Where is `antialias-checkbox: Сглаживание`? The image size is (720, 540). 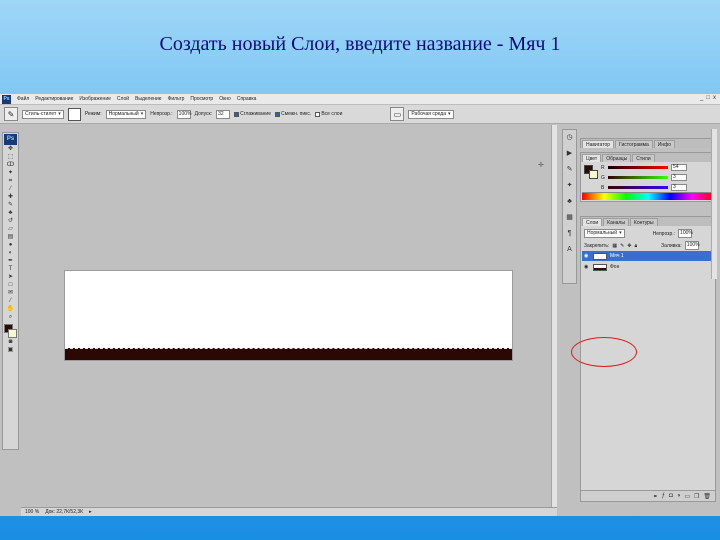
antialias-checkbox: Сглаживание is located at coordinates (252, 114).